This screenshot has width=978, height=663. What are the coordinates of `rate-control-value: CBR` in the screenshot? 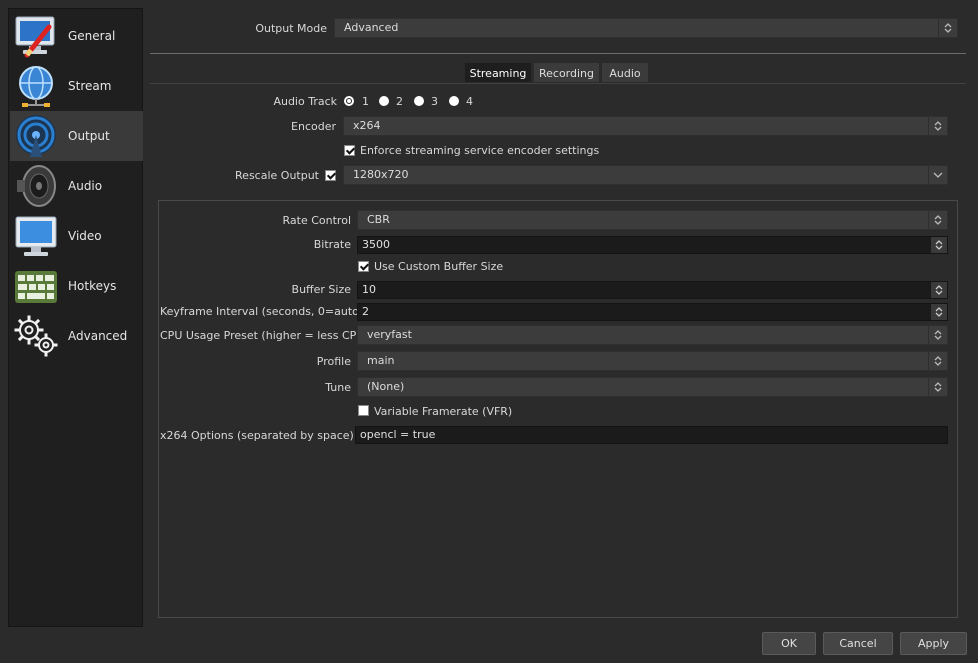 It's located at (378, 219).